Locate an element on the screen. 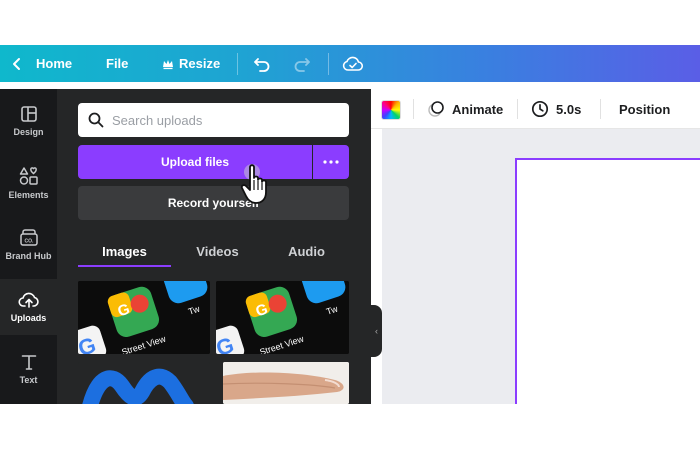 The height and width of the screenshot is (450, 700). undo-icon is located at coordinates (262, 64).